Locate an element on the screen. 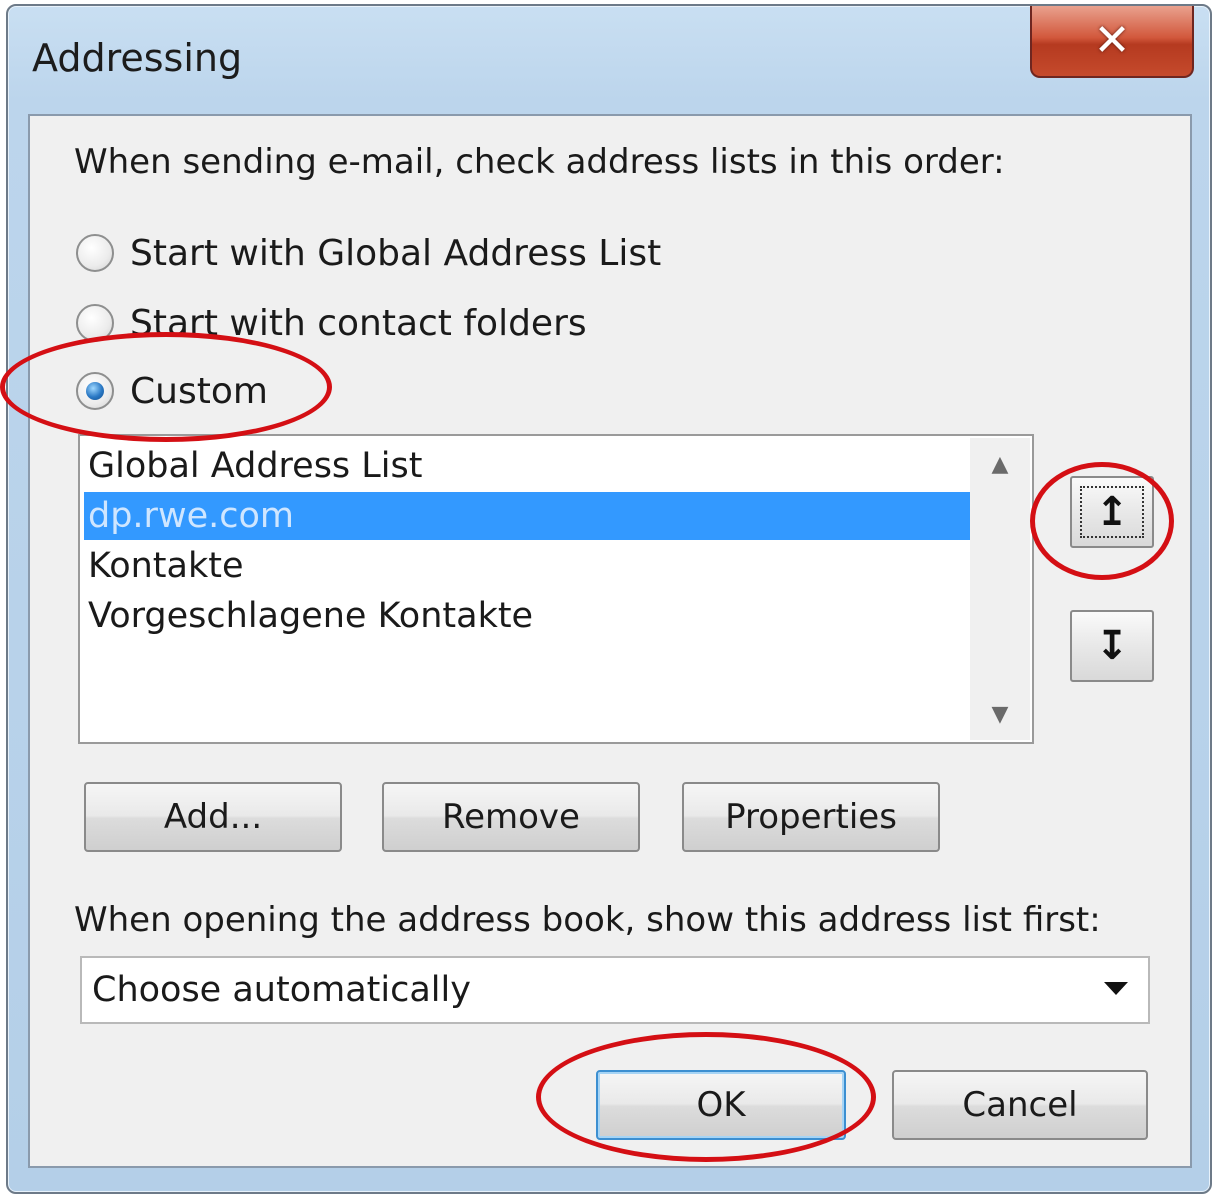 The image size is (1219, 1200). chevron-down-icon is located at coordinates (1116, 988).